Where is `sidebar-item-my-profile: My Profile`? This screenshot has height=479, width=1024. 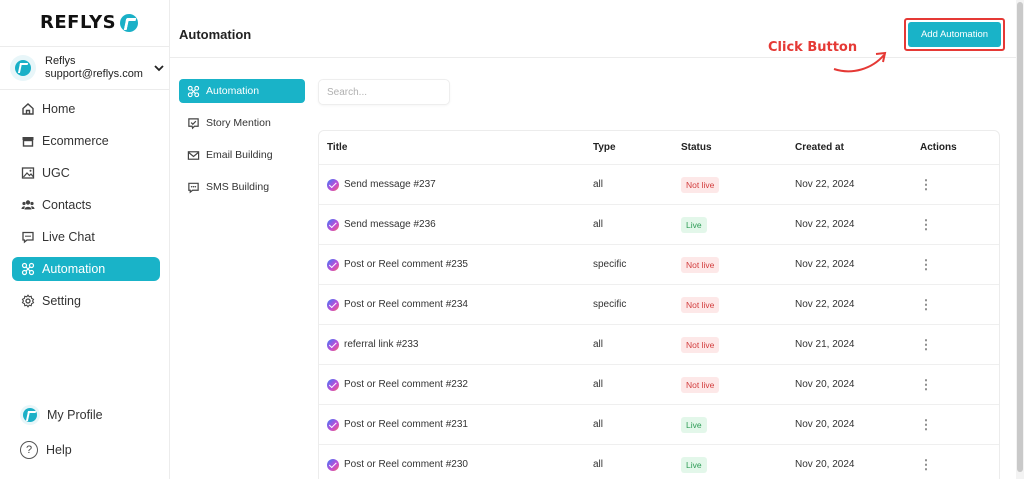
sidebar-item-my-profile: My Profile is located at coordinates (61, 415).